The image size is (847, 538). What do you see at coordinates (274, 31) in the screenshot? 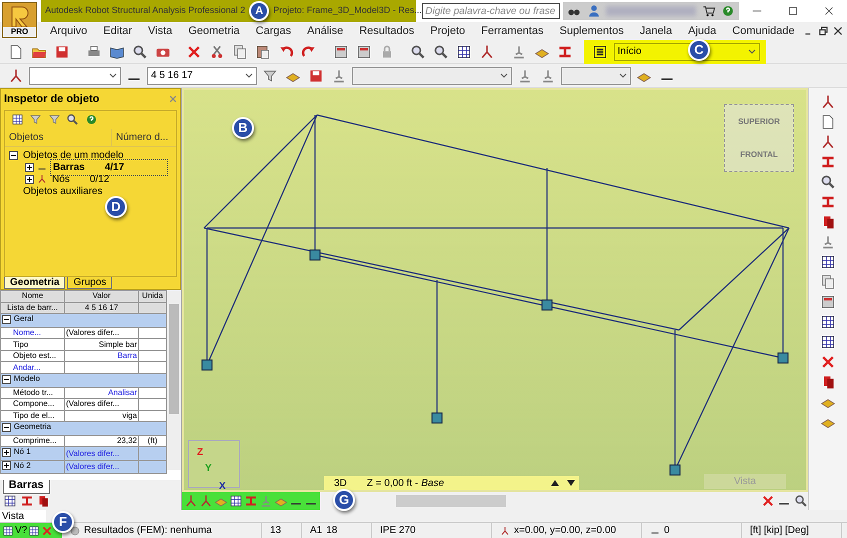
I see `menu-item: Cargas` at bounding box center [274, 31].